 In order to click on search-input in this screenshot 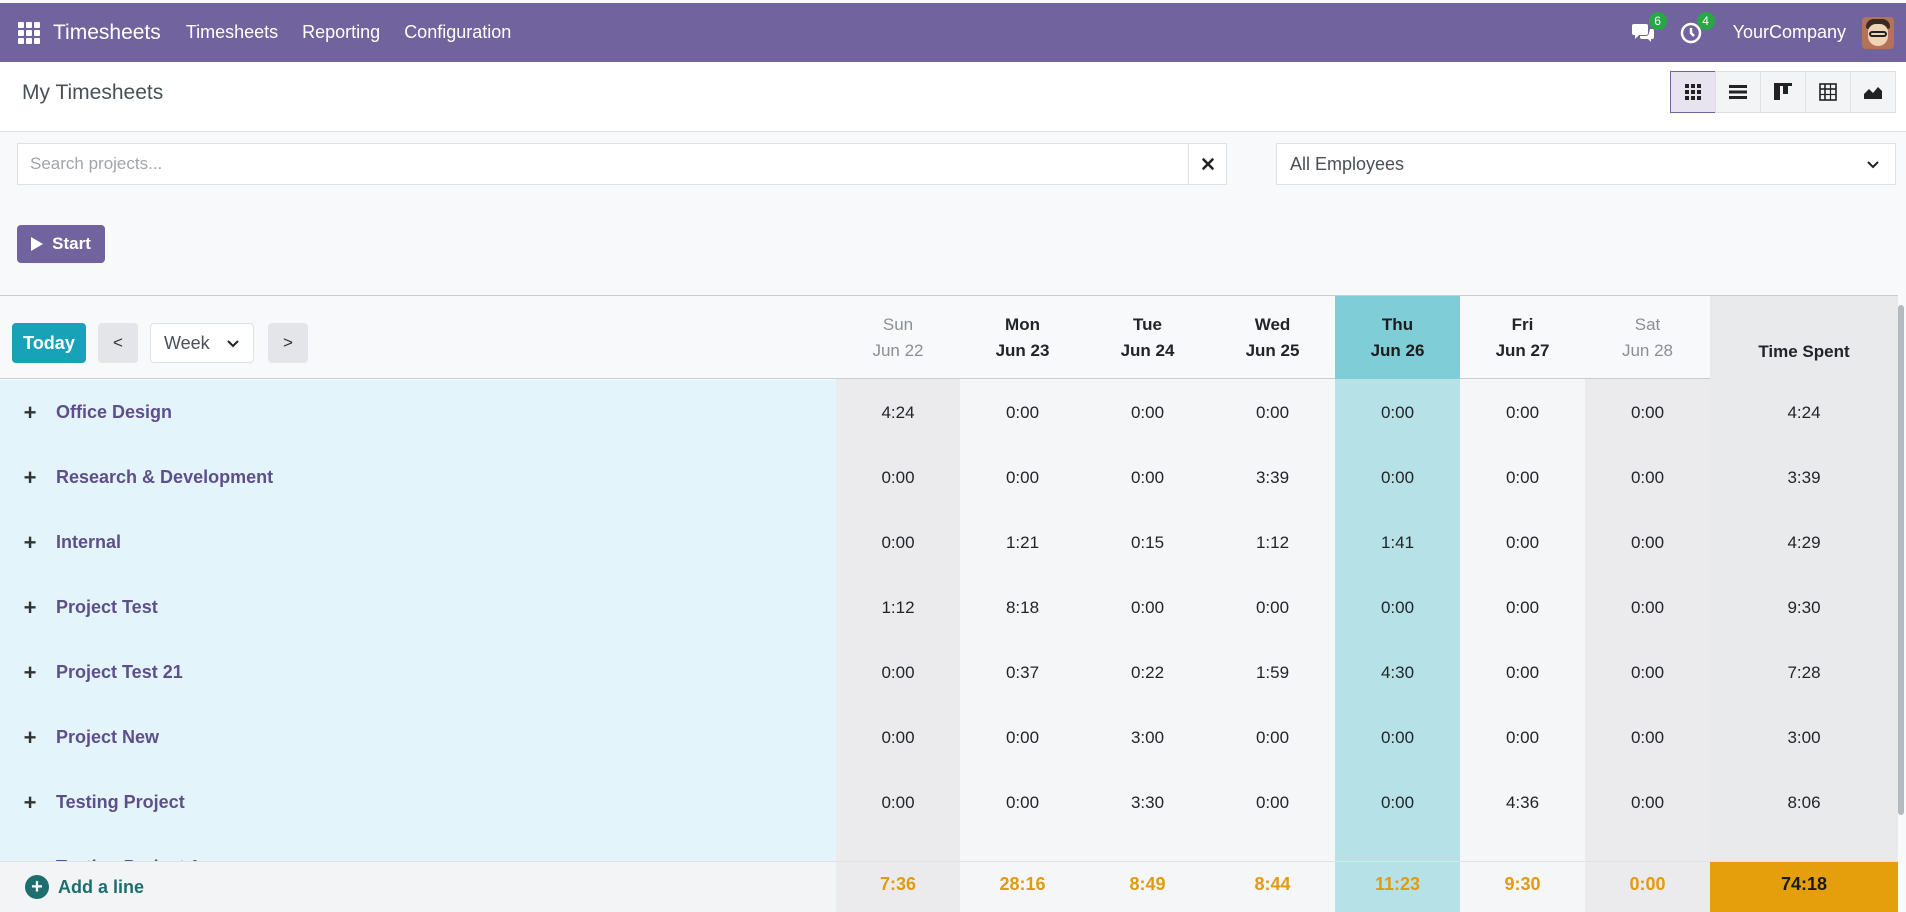, I will do `click(603, 164)`.